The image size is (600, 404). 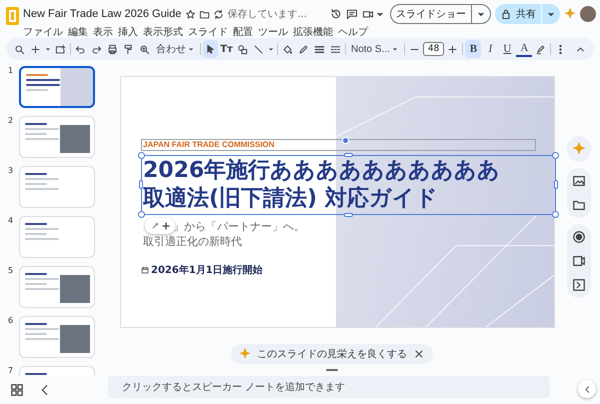 I want to click on sidebar-icon, so click(x=579, y=285).